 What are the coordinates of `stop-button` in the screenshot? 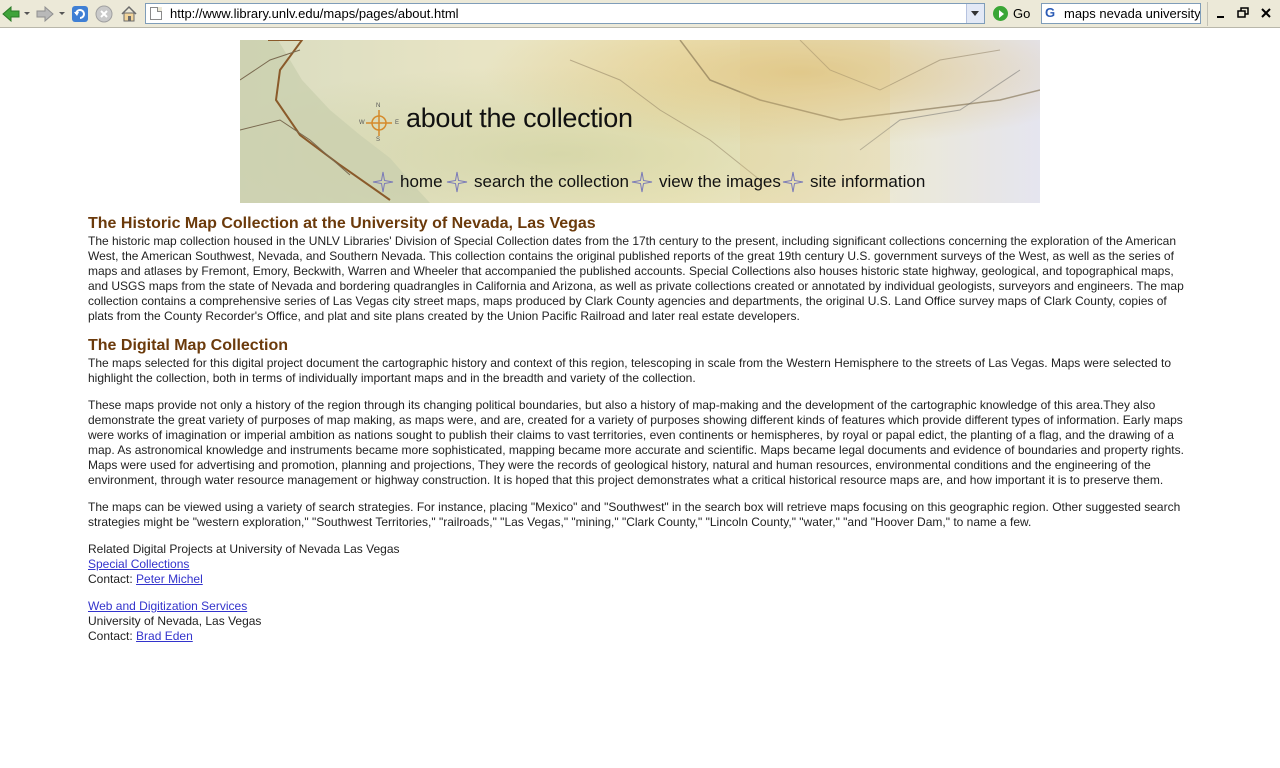 It's located at (104, 14).